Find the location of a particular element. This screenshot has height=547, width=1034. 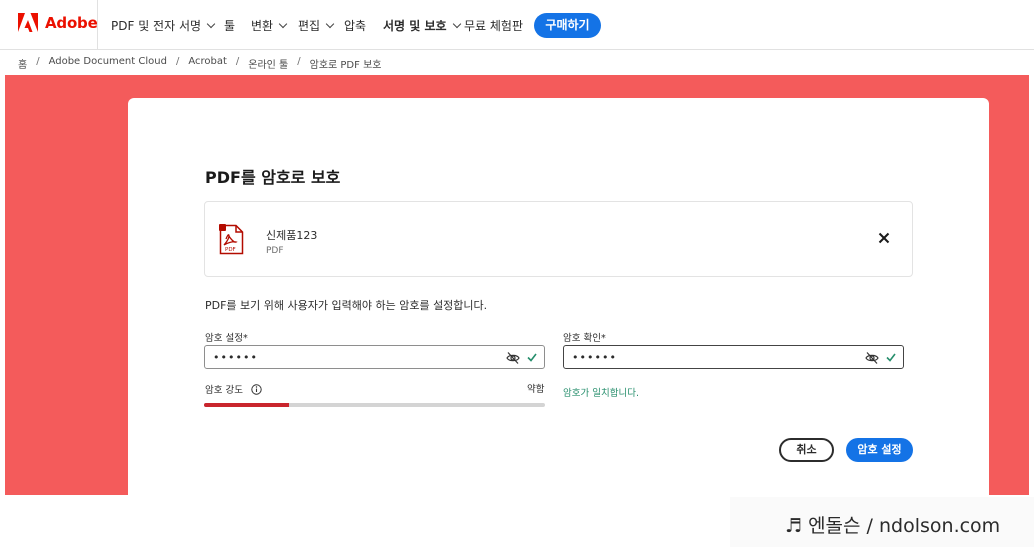

password-field is located at coordinates (374, 357).